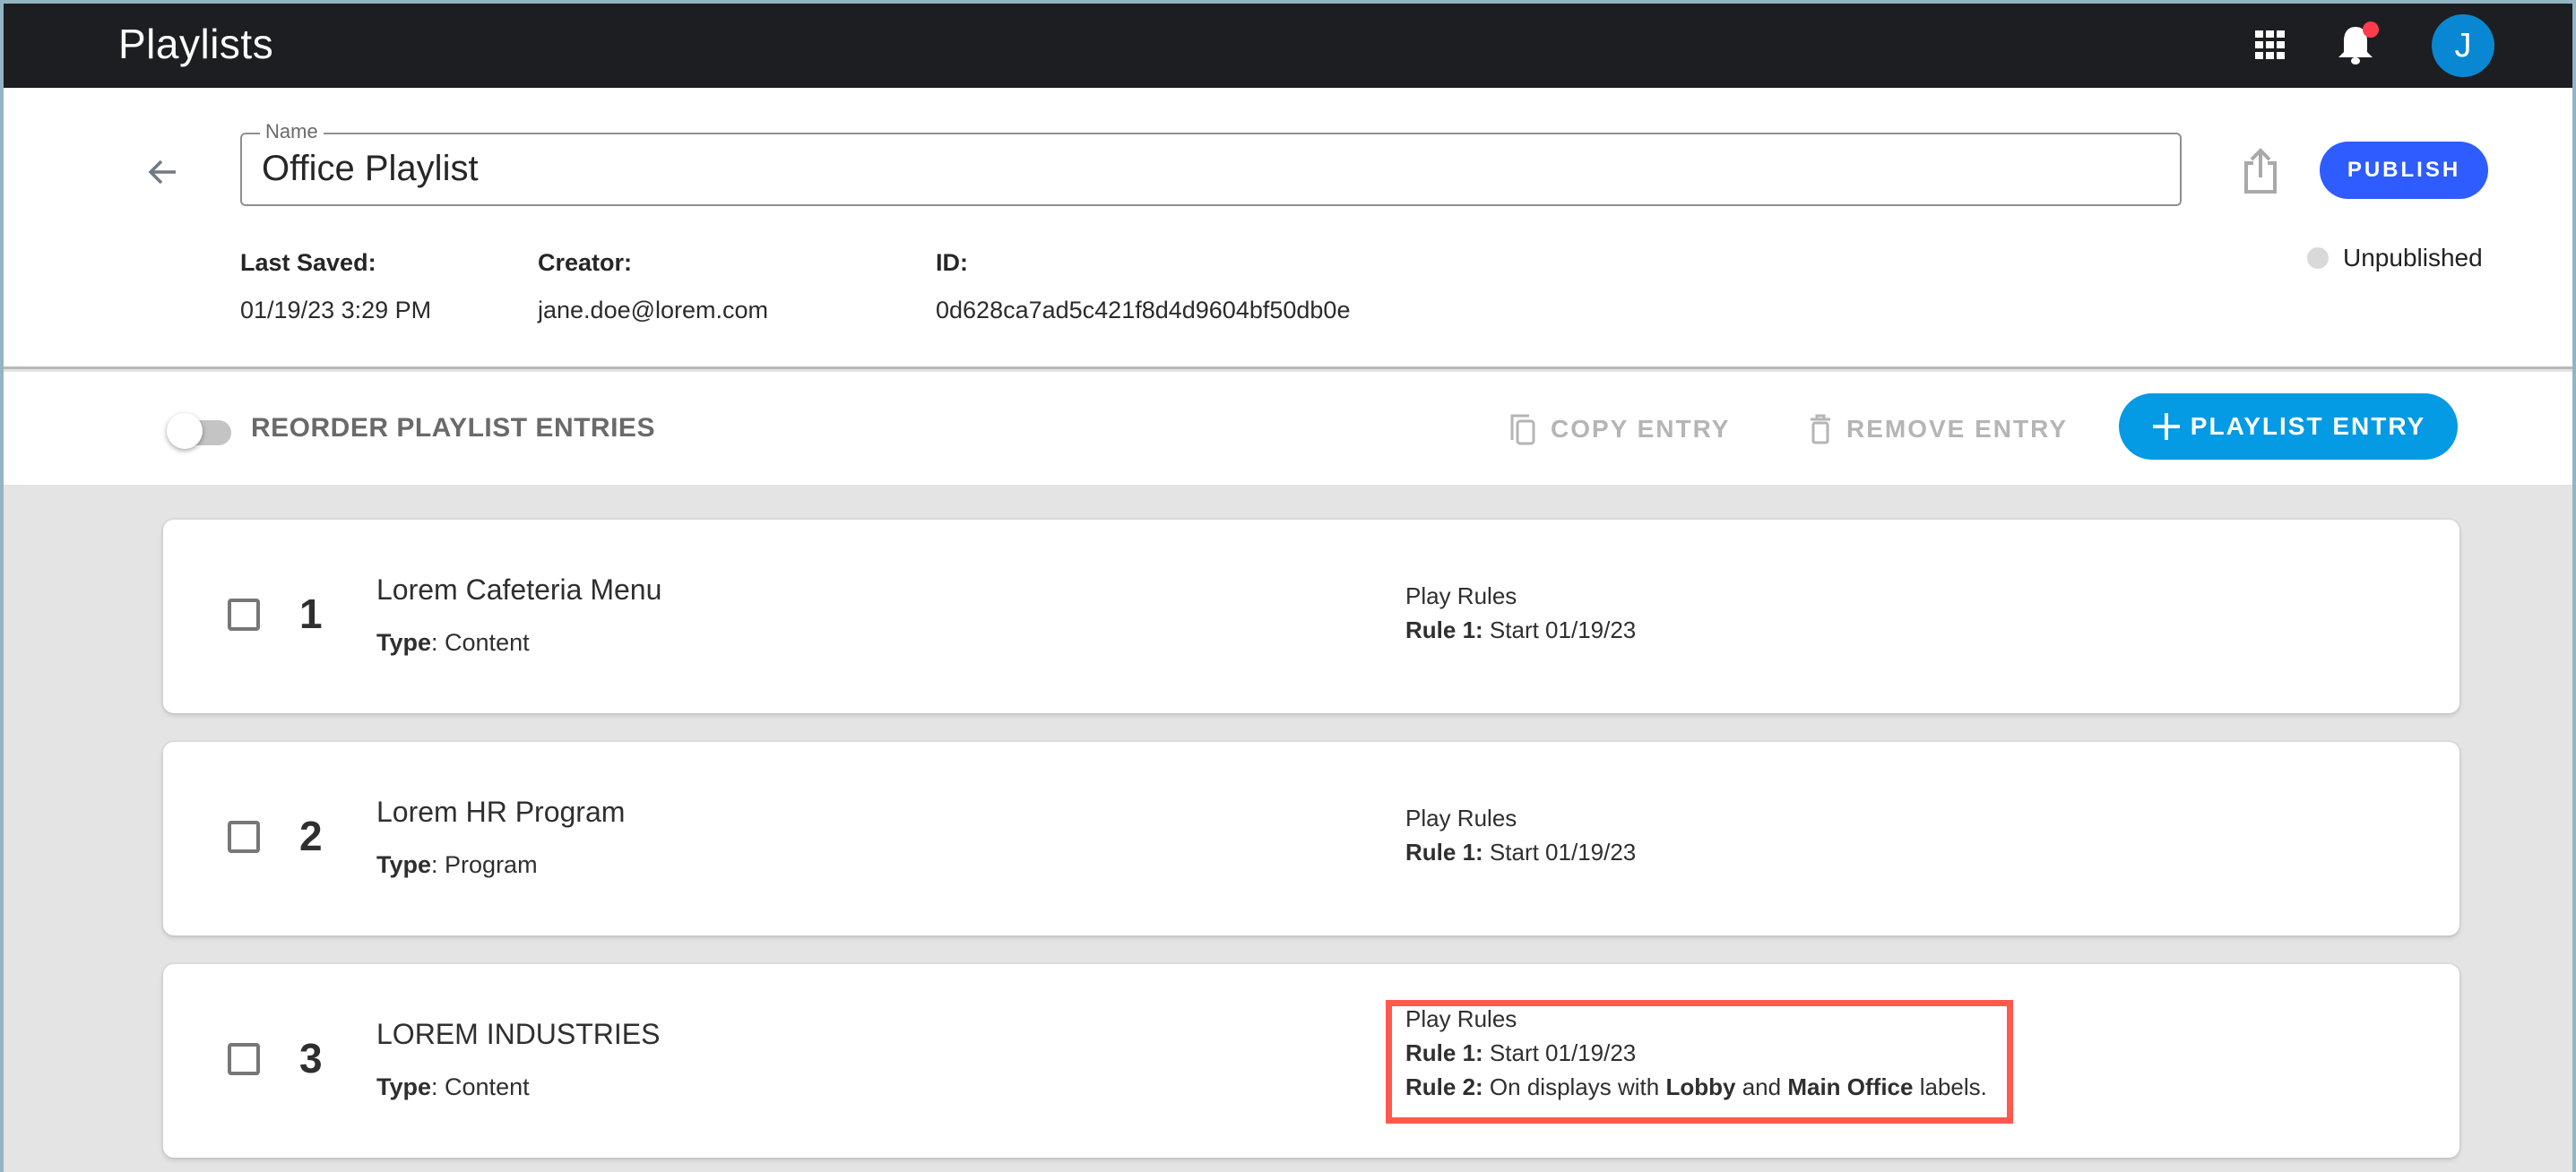 The height and width of the screenshot is (1172, 2576). What do you see at coordinates (2413, 257) in the screenshot?
I see `status-text: Unpublished` at bounding box center [2413, 257].